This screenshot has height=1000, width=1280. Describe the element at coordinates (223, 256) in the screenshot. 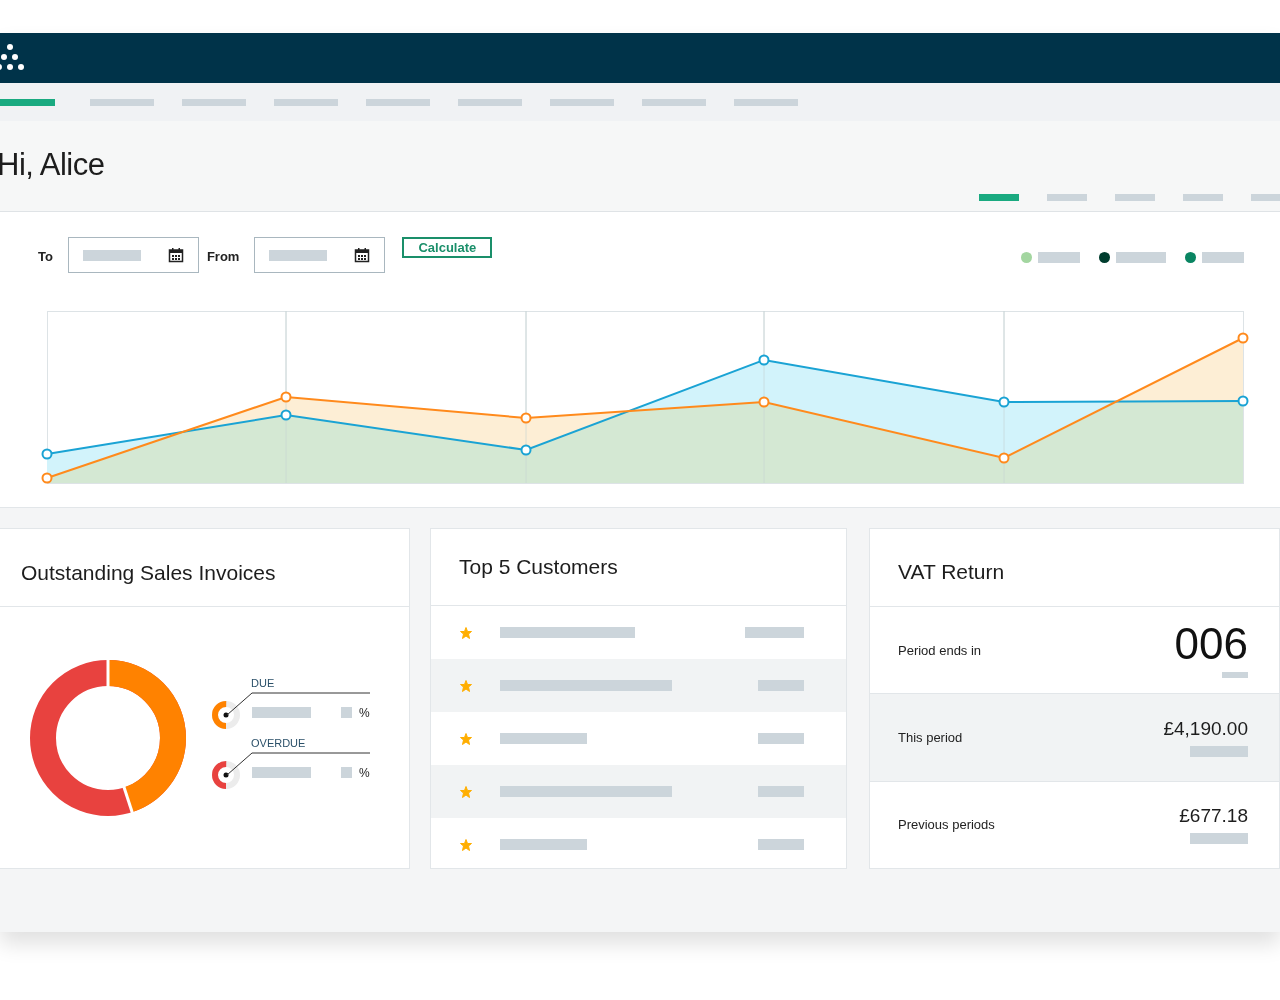

I see `field-label: From` at that location.